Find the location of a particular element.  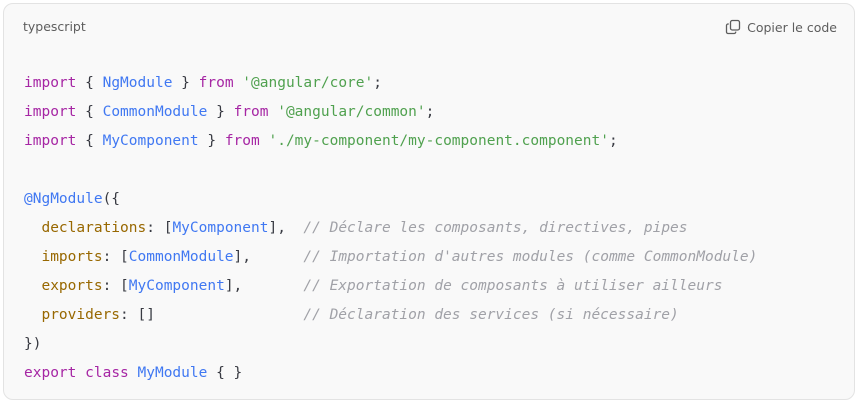

code-line: }) is located at coordinates (390, 344).